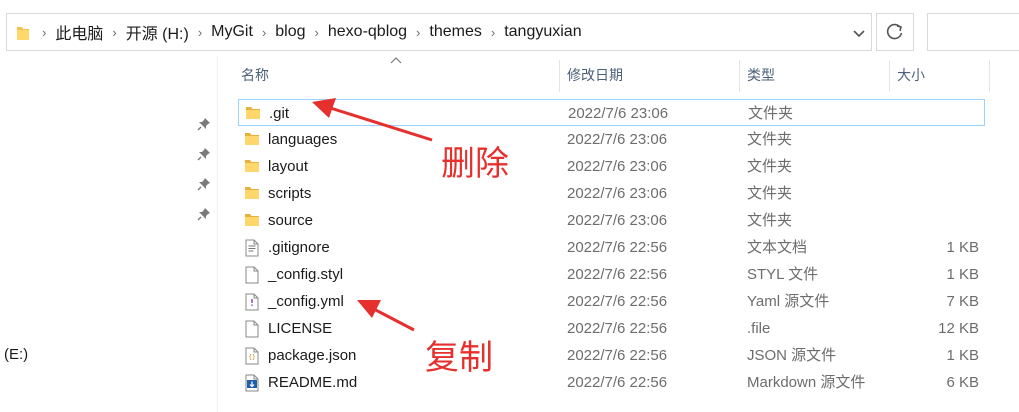  Describe the element at coordinates (386, 316) in the screenshot. I see `arrow-copy` at that location.